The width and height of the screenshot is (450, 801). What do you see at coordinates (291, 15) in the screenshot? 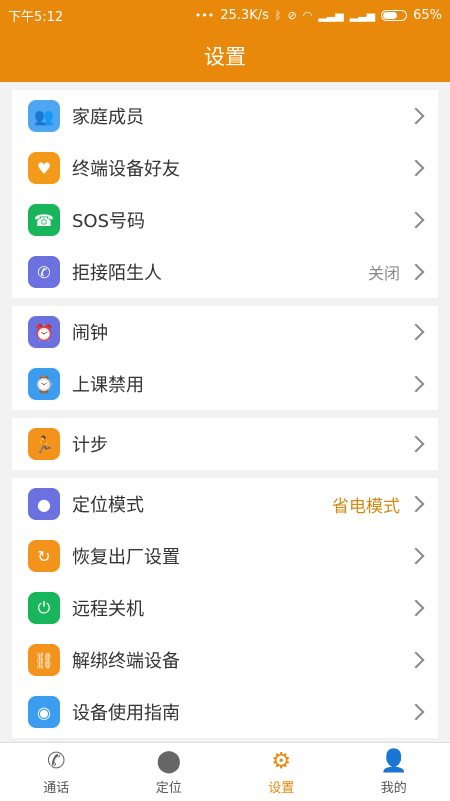
I see `mute-icon: ⊘` at bounding box center [291, 15].